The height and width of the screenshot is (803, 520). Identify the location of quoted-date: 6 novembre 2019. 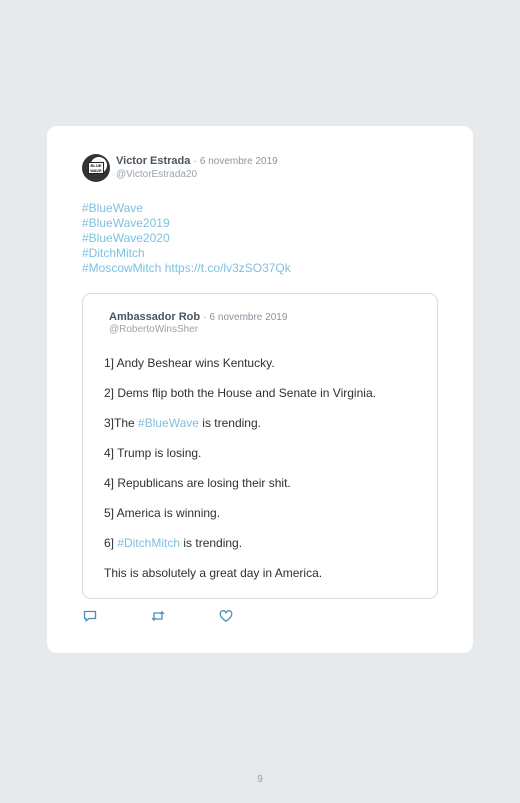
(248, 317).